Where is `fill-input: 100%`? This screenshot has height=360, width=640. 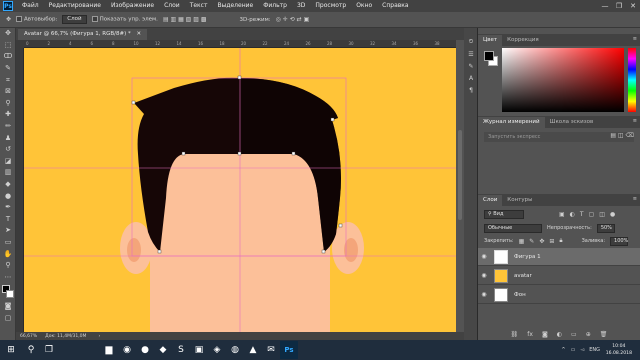
fill-input: 100% is located at coordinates (619, 241).